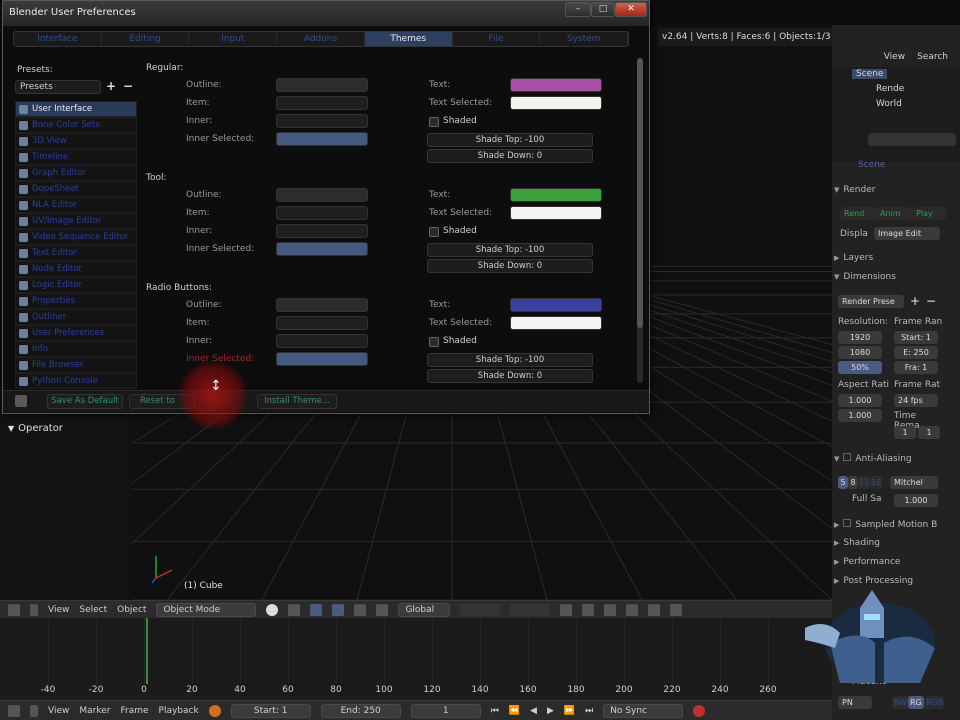 The width and height of the screenshot is (960, 720). Describe the element at coordinates (326, 13) in the screenshot. I see `window-titlebar: Blender User Preferences – □ ✕` at that location.